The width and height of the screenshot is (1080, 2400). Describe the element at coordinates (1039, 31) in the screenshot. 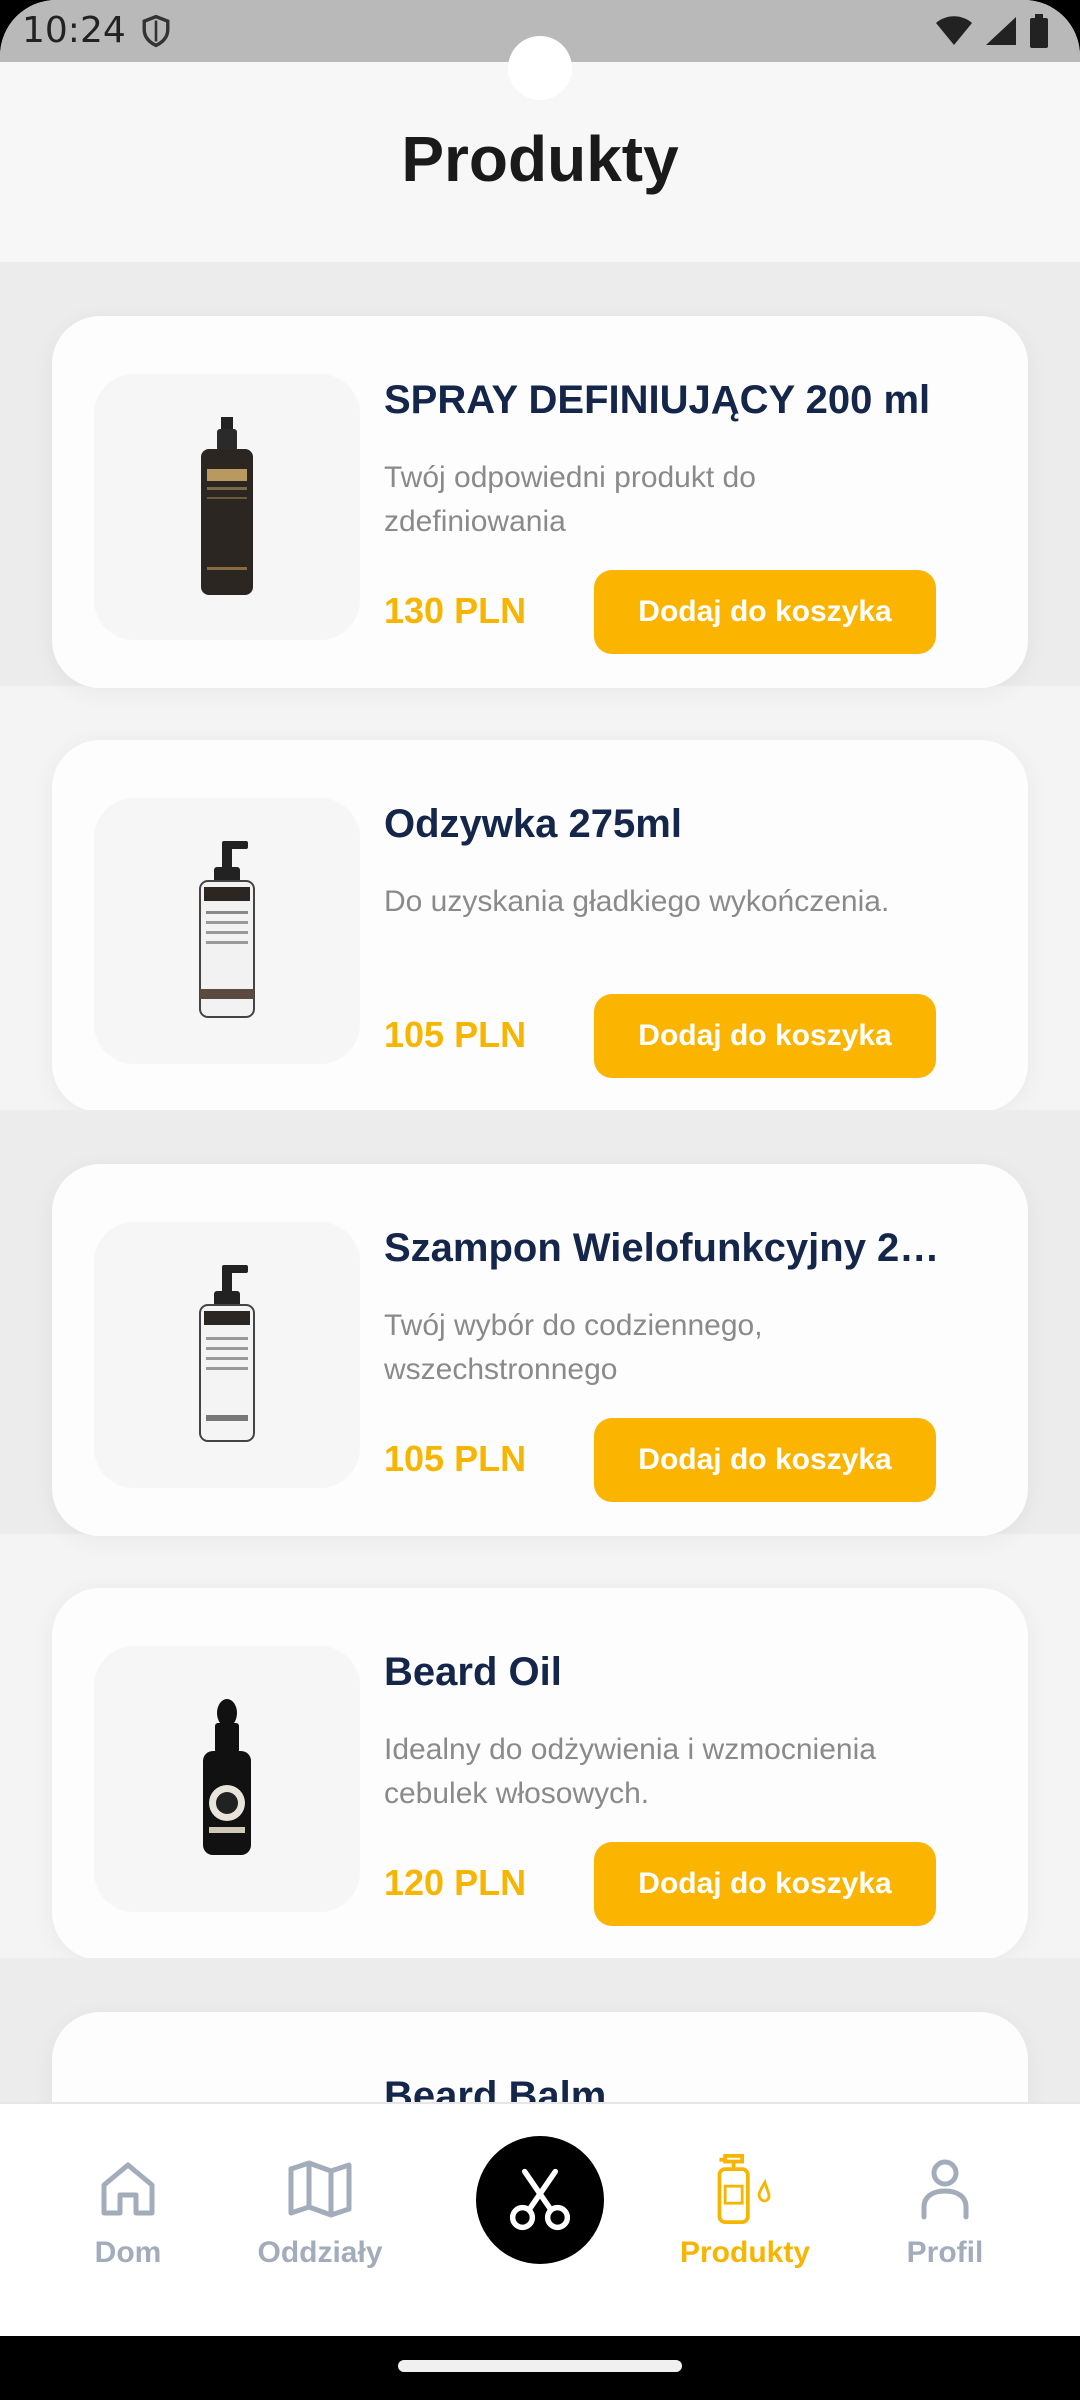

I see `battery-icon` at that location.